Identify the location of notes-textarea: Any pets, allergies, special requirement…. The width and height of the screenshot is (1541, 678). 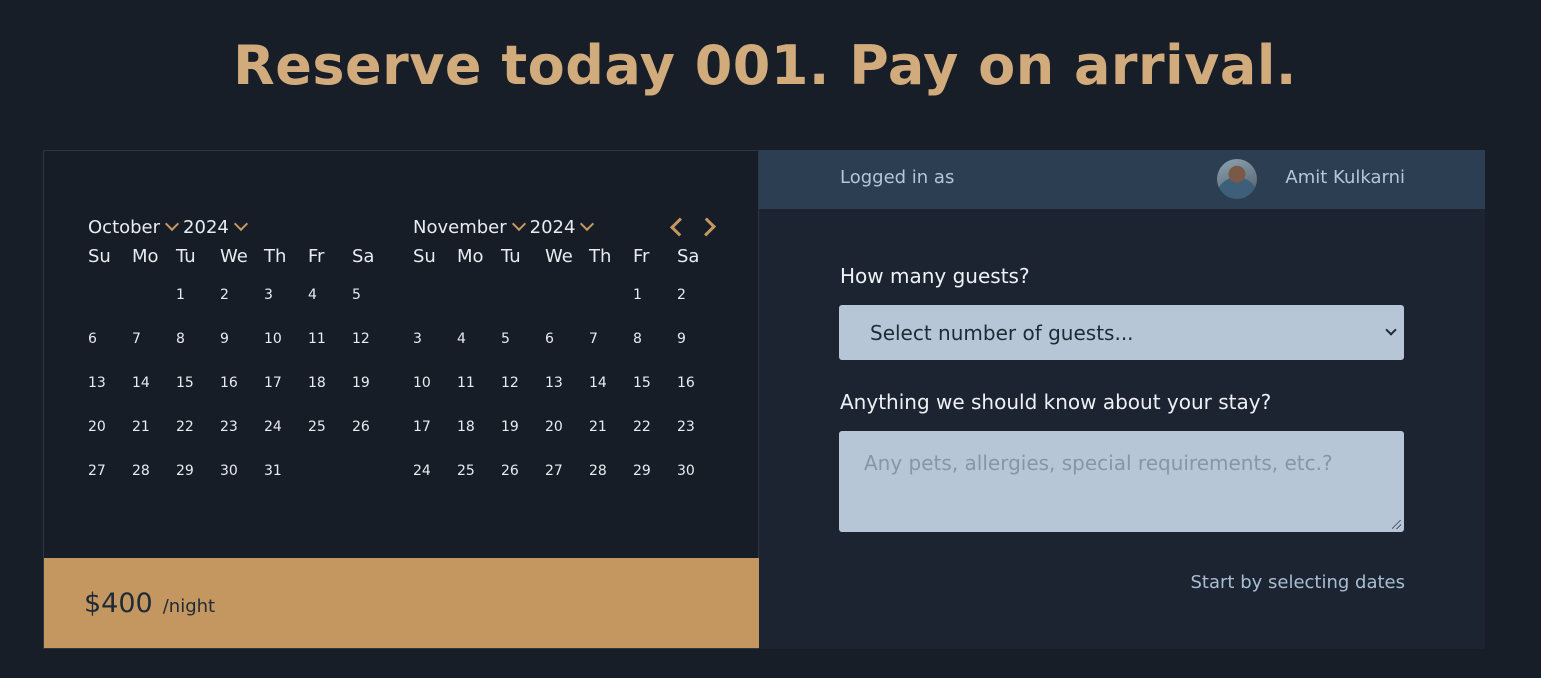
(1121, 481).